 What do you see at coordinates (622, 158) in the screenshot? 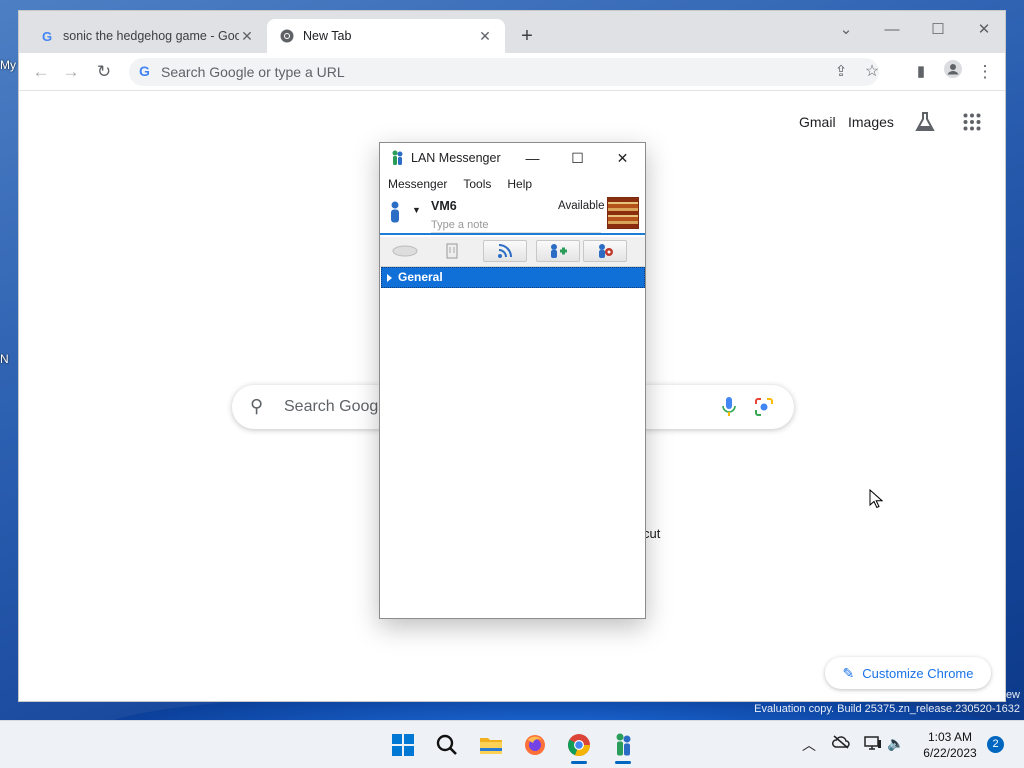
I see `lan-close-button: ✕` at bounding box center [622, 158].